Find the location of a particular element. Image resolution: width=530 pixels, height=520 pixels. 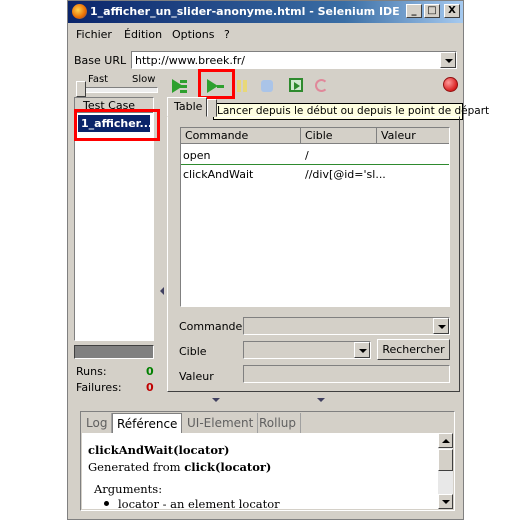

menu-fichier: Fichier is located at coordinates (94, 34).